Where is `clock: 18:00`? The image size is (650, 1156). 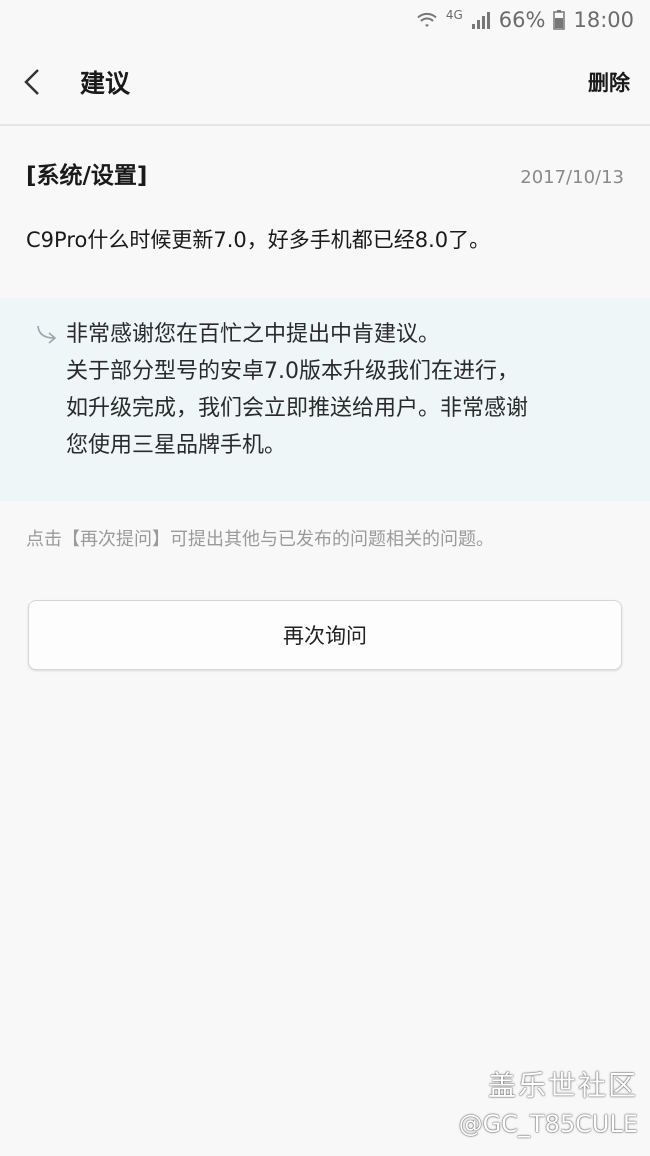
clock: 18:00 is located at coordinates (603, 20).